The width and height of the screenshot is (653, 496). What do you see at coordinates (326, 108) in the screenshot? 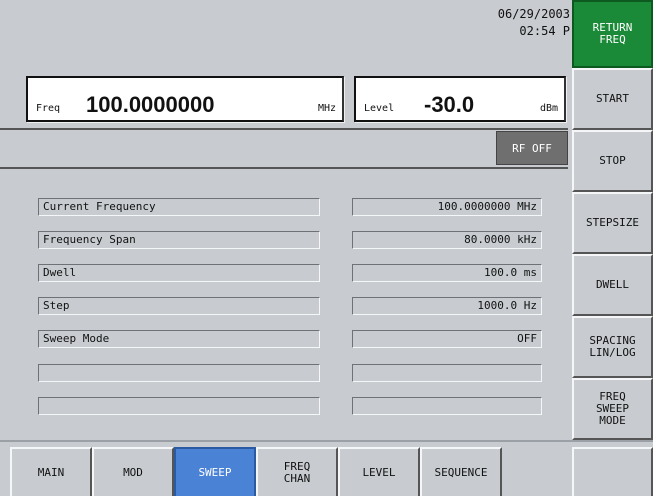
I see `frequency-unit: MHz` at bounding box center [326, 108].